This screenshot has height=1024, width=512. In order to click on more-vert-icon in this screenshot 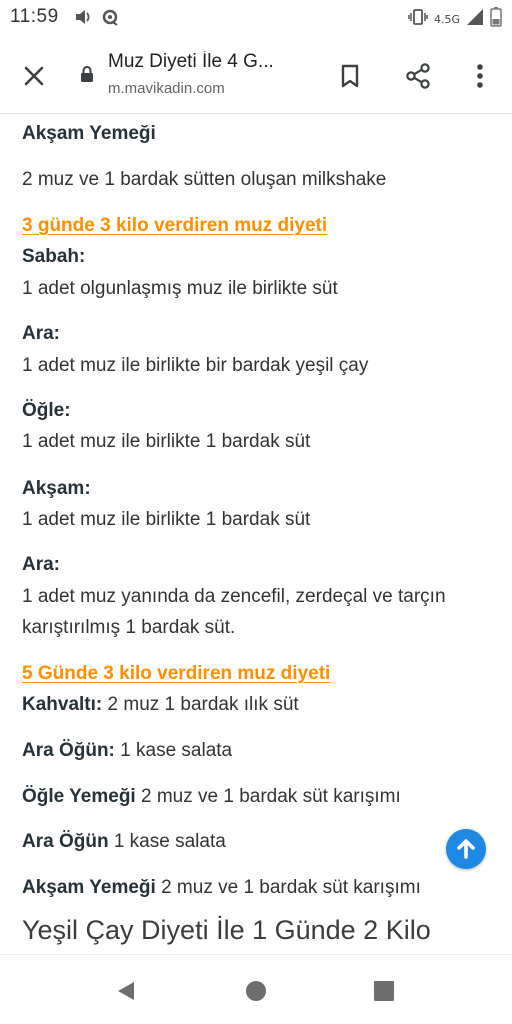, I will do `click(480, 76)`.